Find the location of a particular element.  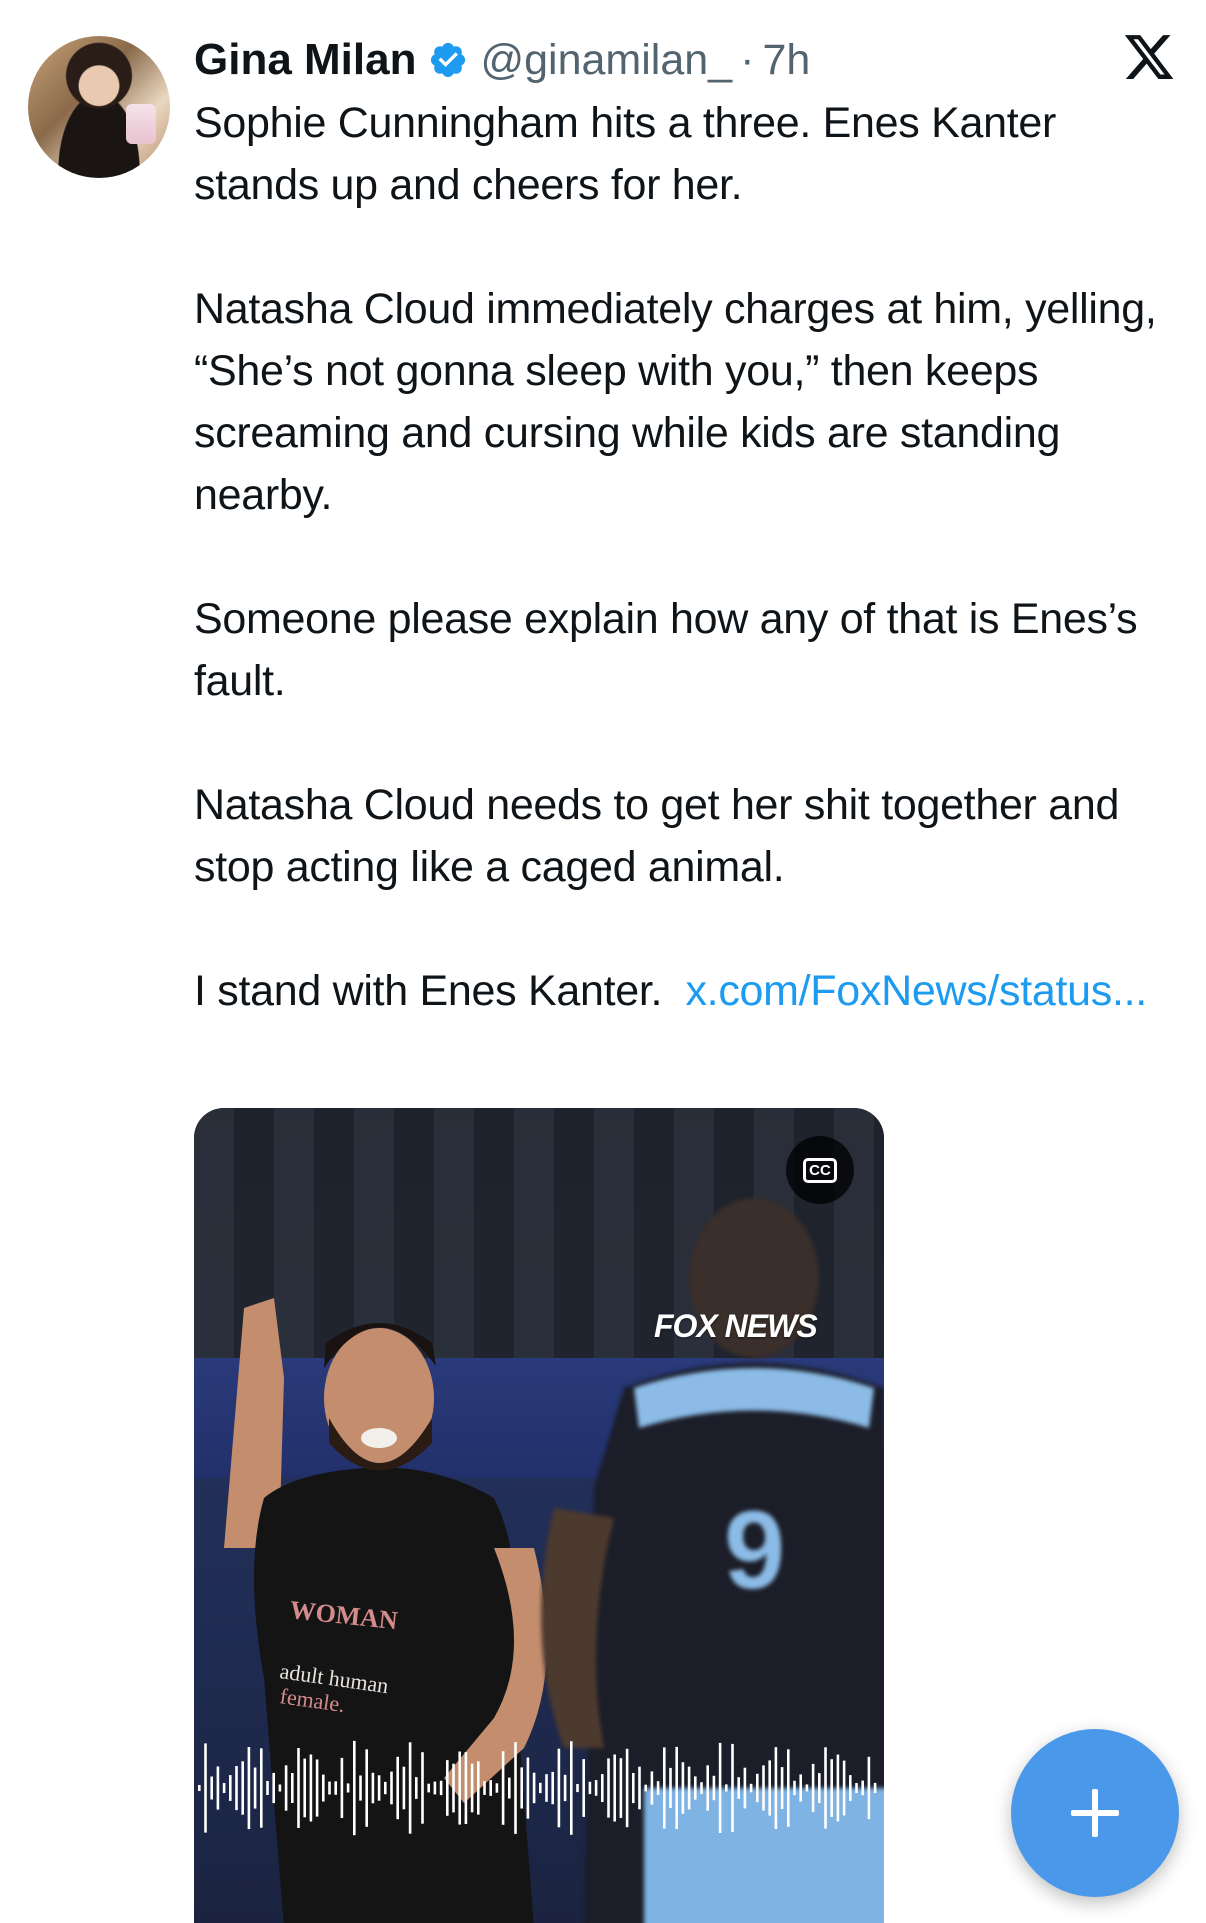

author-name: Gina Milan is located at coordinates (305, 60).